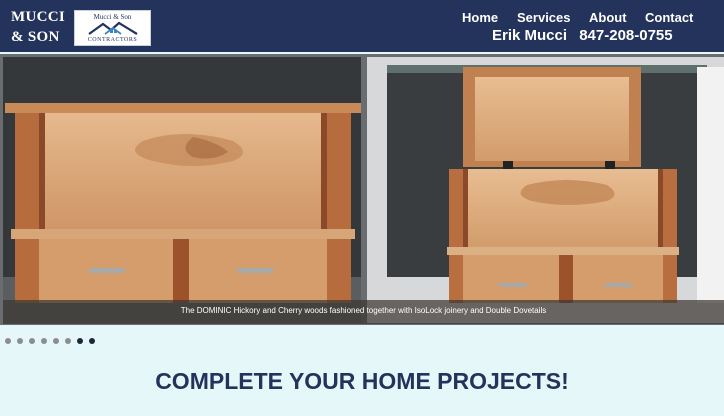 Image resolution: width=724 pixels, height=416 pixels. What do you see at coordinates (544, 17) in the screenshot?
I see `nav-services: Services` at bounding box center [544, 17].